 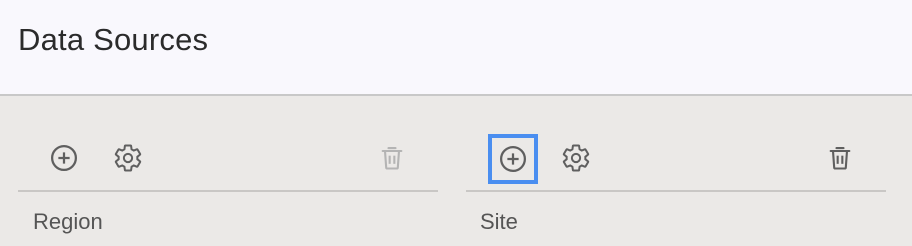 I want to click on site-delete-button, so click(x=840, y=158).